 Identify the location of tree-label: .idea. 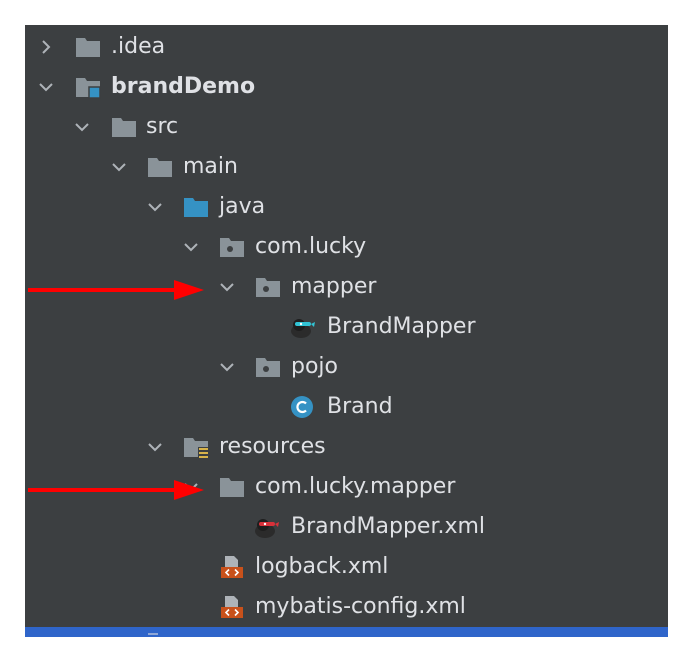
(138, 46).